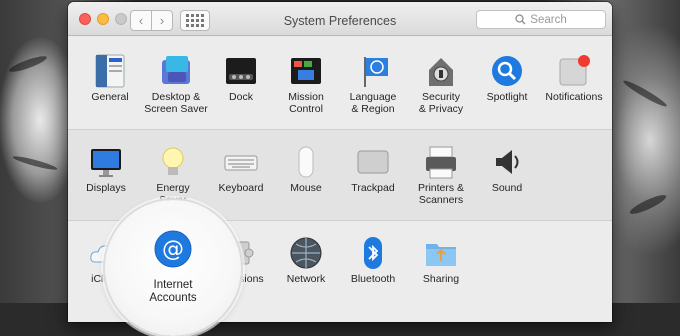 This screenshot has height=336, width=680. Describe the element at coordinates (110, 71) in the screenshot. I see `general-icon` at that location.